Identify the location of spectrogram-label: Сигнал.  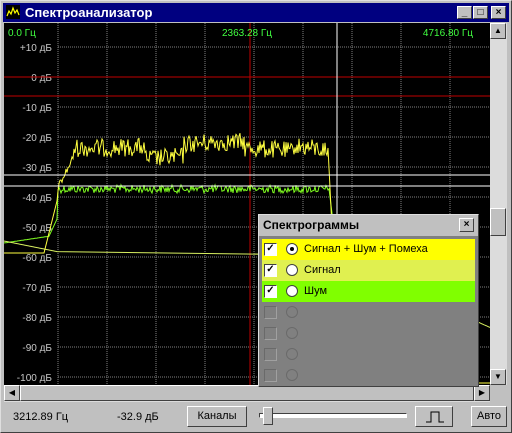
(322, 270).